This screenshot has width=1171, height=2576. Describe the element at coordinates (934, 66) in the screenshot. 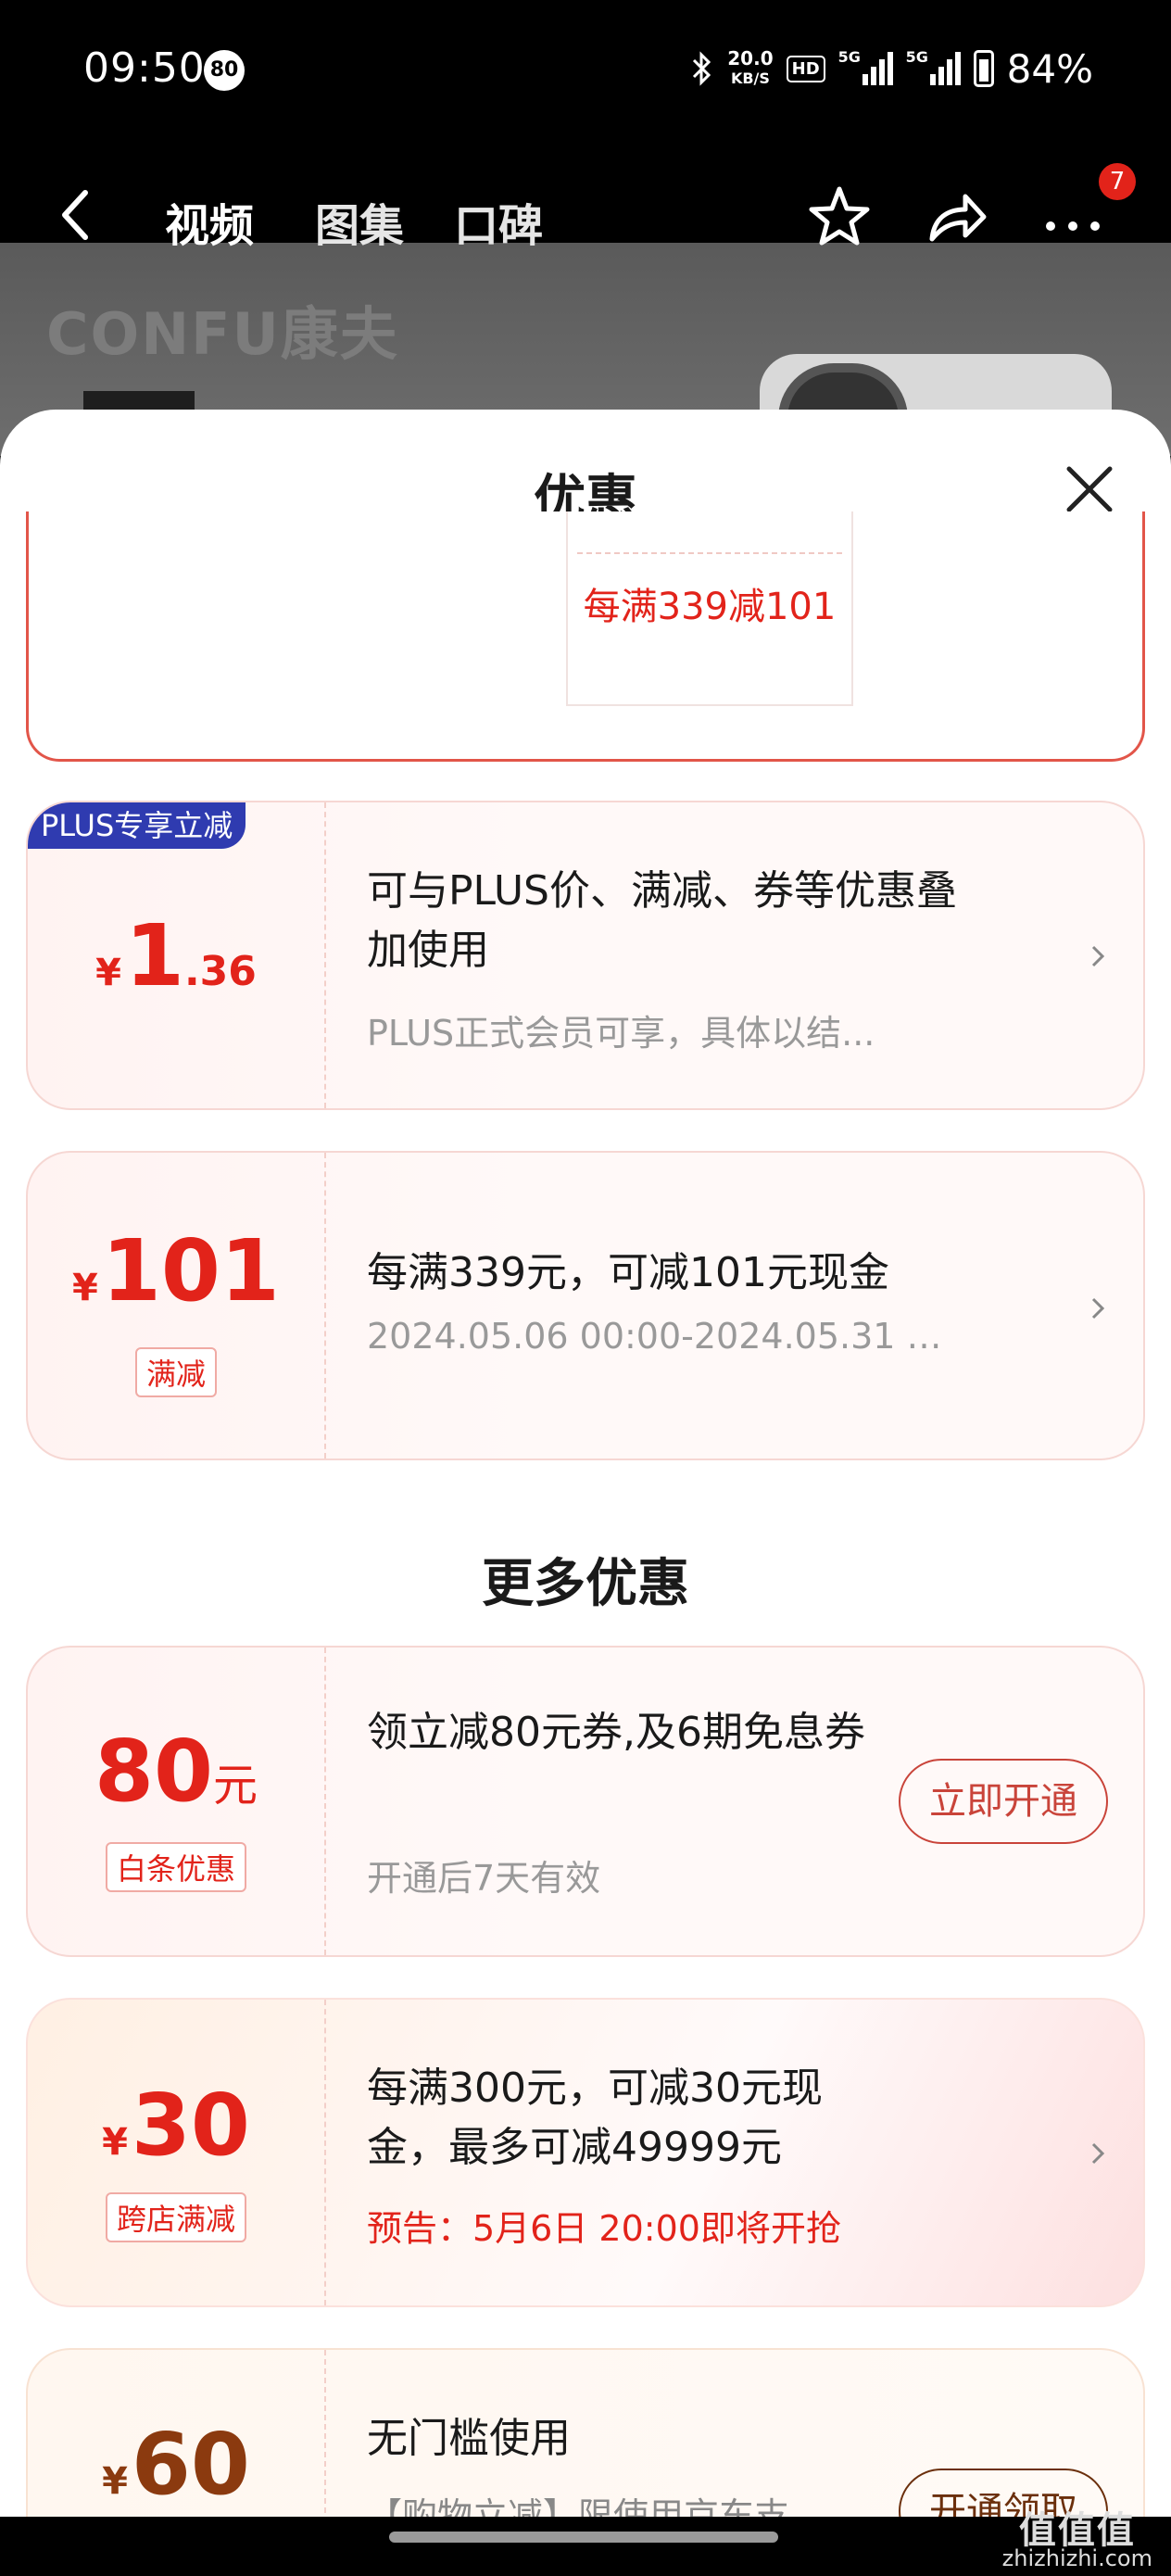

I see `signal-strength-icon-2: 5G` at that location.